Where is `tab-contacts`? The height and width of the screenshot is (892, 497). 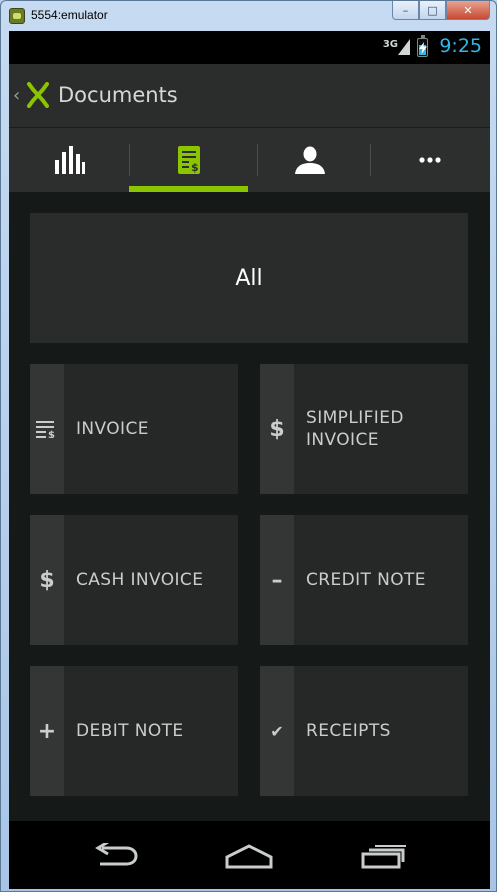 tab-contacts is located at coordinates (310, 160).